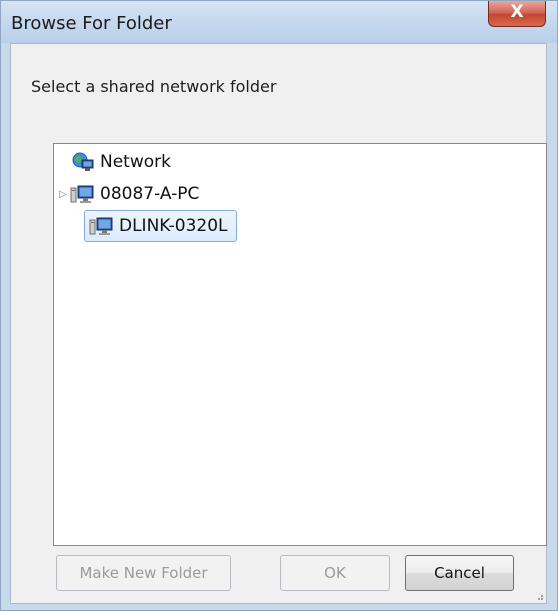  I want to click on expand-arrow-icon: ▷, so click(63, 194).